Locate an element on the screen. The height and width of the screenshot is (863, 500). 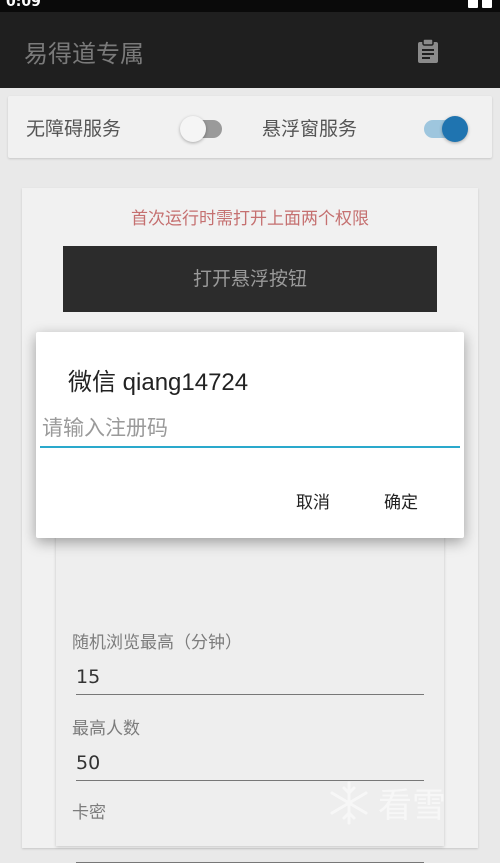
app-bar: 易得道专属 is located at coordinates (250, 50).